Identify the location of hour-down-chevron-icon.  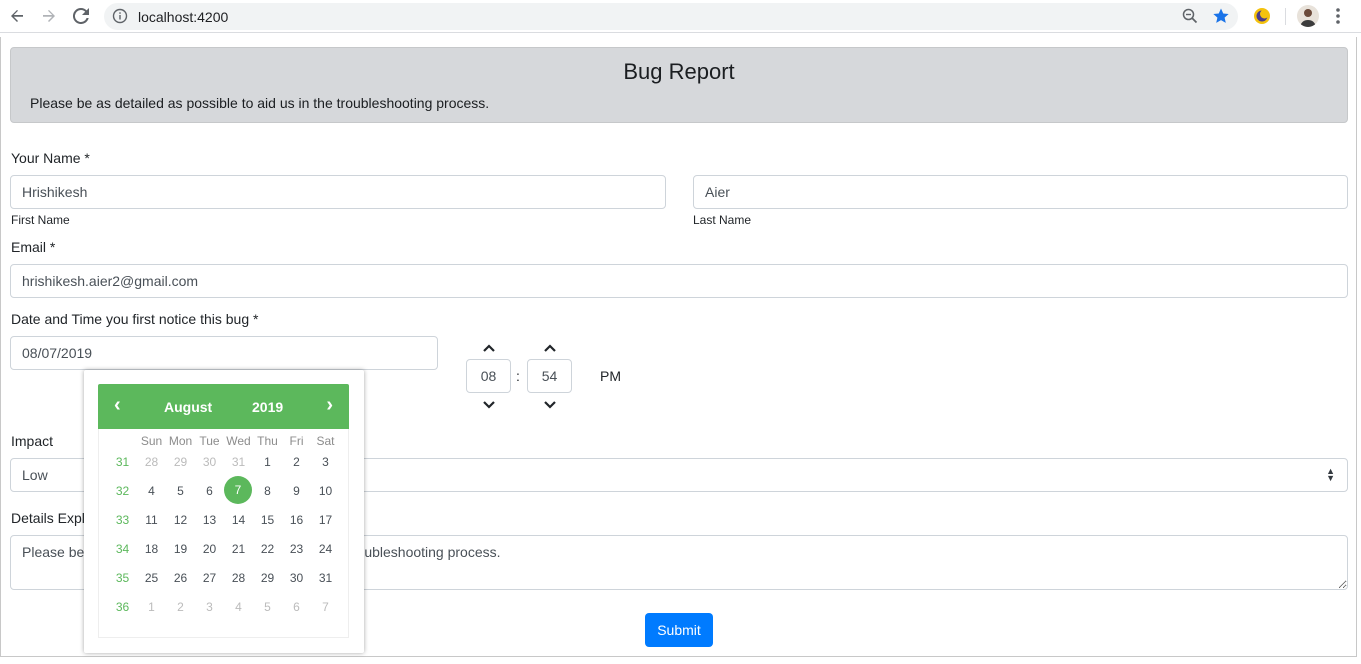
(489, 405).